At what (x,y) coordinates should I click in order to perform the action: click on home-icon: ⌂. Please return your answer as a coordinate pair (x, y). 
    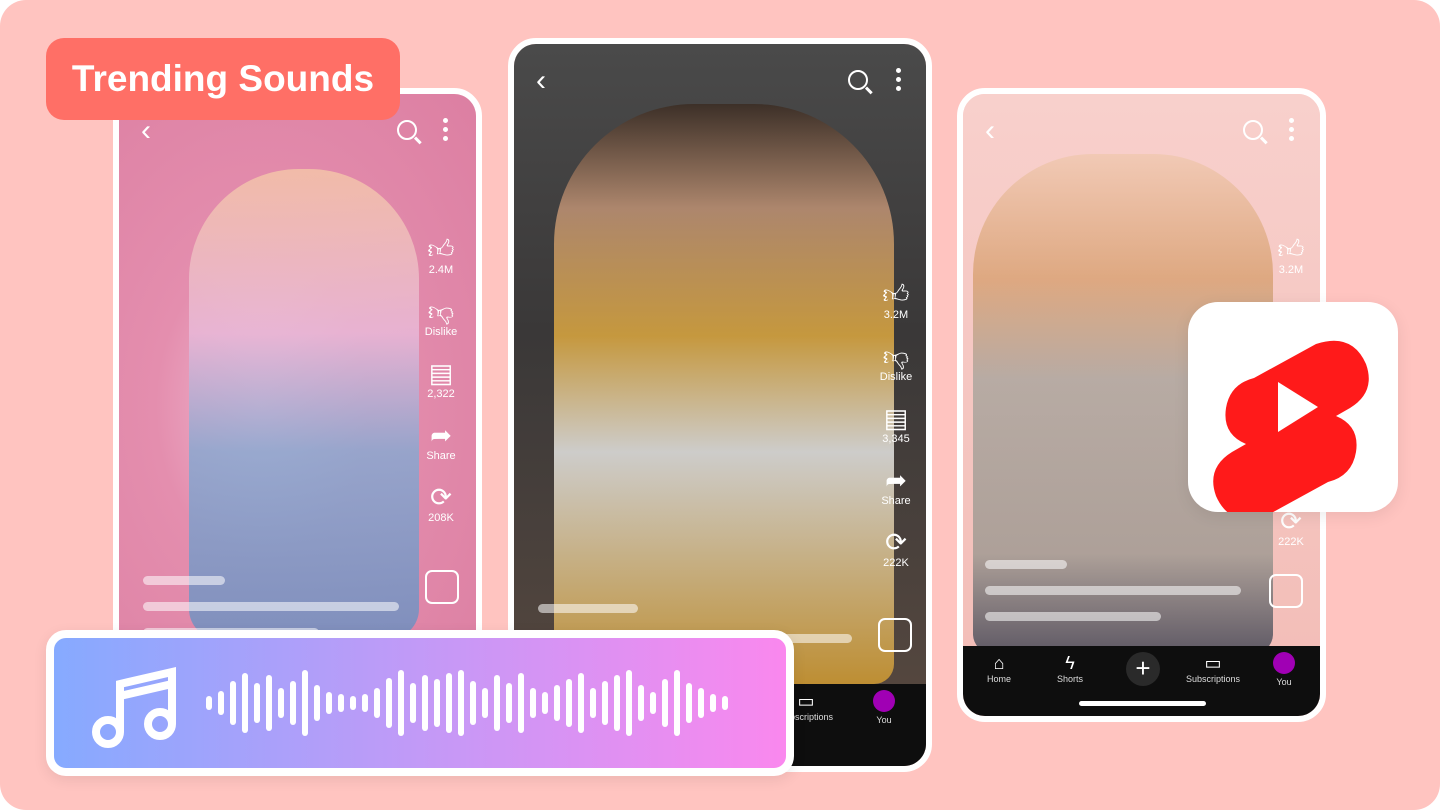
    Looking at the image, I should click on (999, 663).